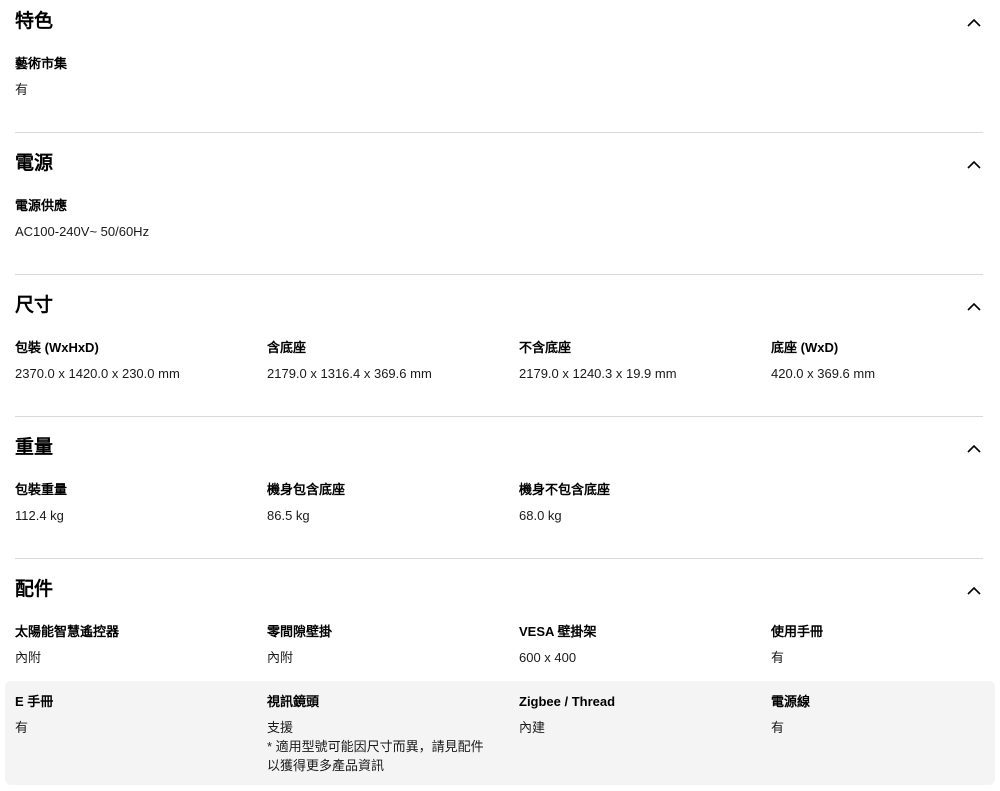 This screenshot has height=791, width=1000. Describe the element at coordinates (34, 163) in the screenshot. I see `section-title: 電源` at that location.